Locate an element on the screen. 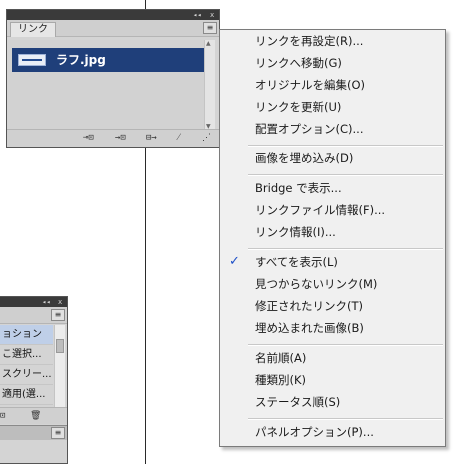 This screenshot has width=461, height=464. menu-item-embedded-images: 埋め込まれた画像(B) is located at coordinates (332, 328).